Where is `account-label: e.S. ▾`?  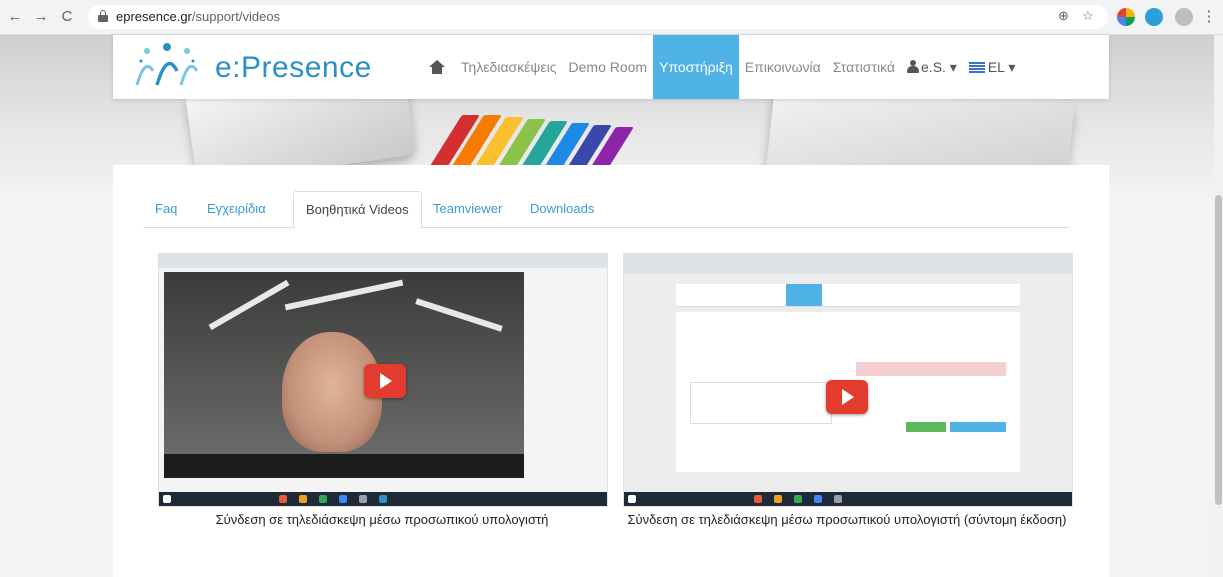
account-label: e.S. ▾ is located at coordinates (939, 67).